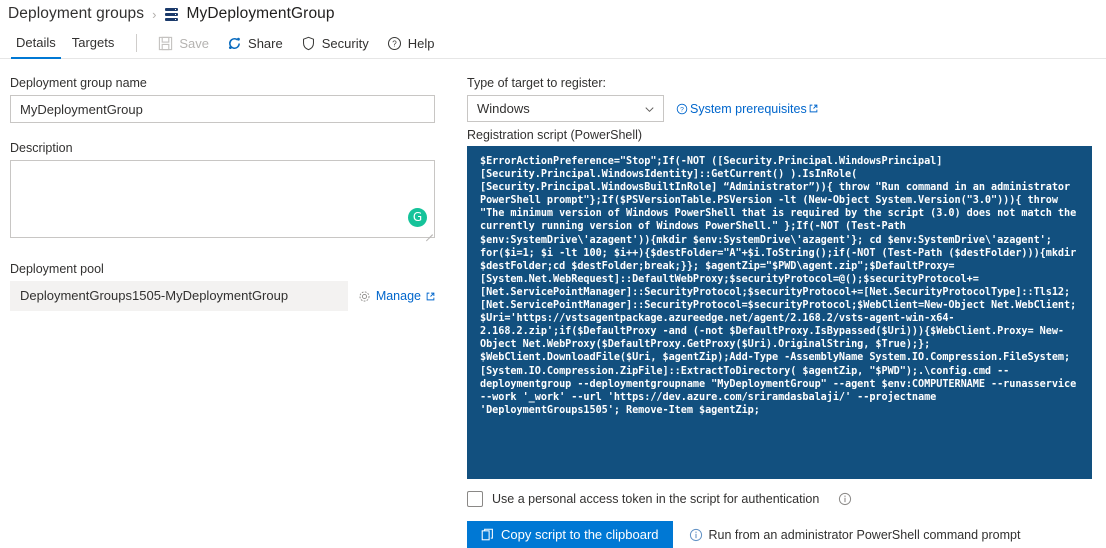  What do you see at coordinates (166, 43) in the screenshot?
I see `save-icon` at bounding box center [166, 43].